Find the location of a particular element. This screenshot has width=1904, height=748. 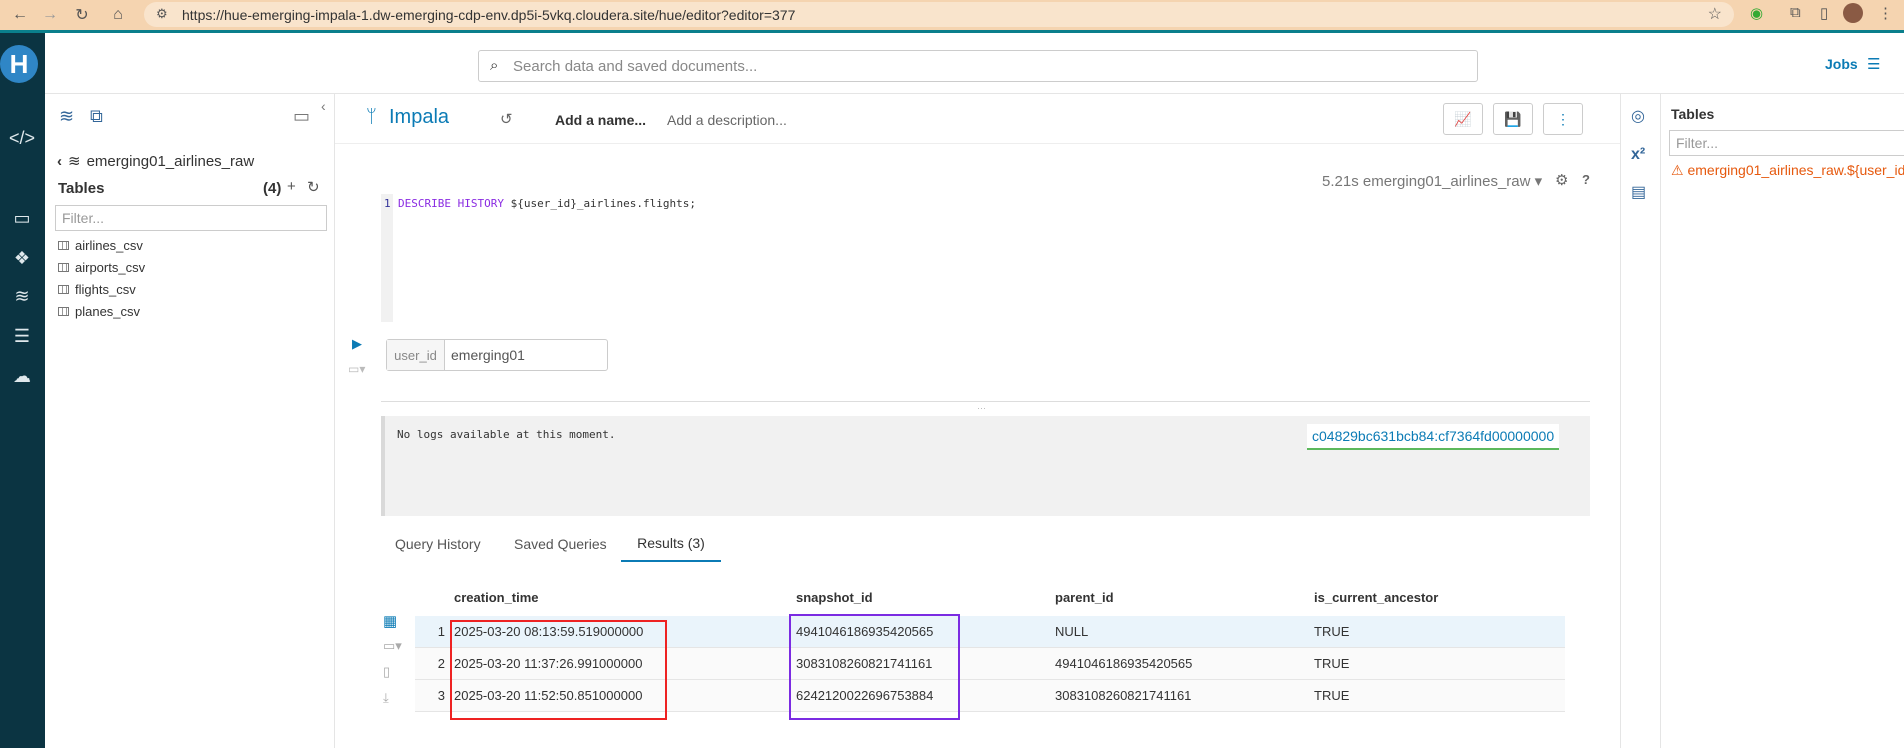

server-icon: ☰ is located at coordinates (22, 336).